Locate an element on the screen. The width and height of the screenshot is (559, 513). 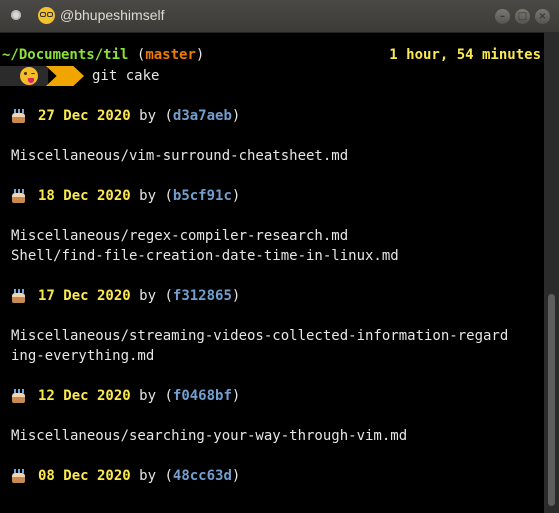
title-bar: @bhupeshimself – □ × is located at coordinates (279, 16).